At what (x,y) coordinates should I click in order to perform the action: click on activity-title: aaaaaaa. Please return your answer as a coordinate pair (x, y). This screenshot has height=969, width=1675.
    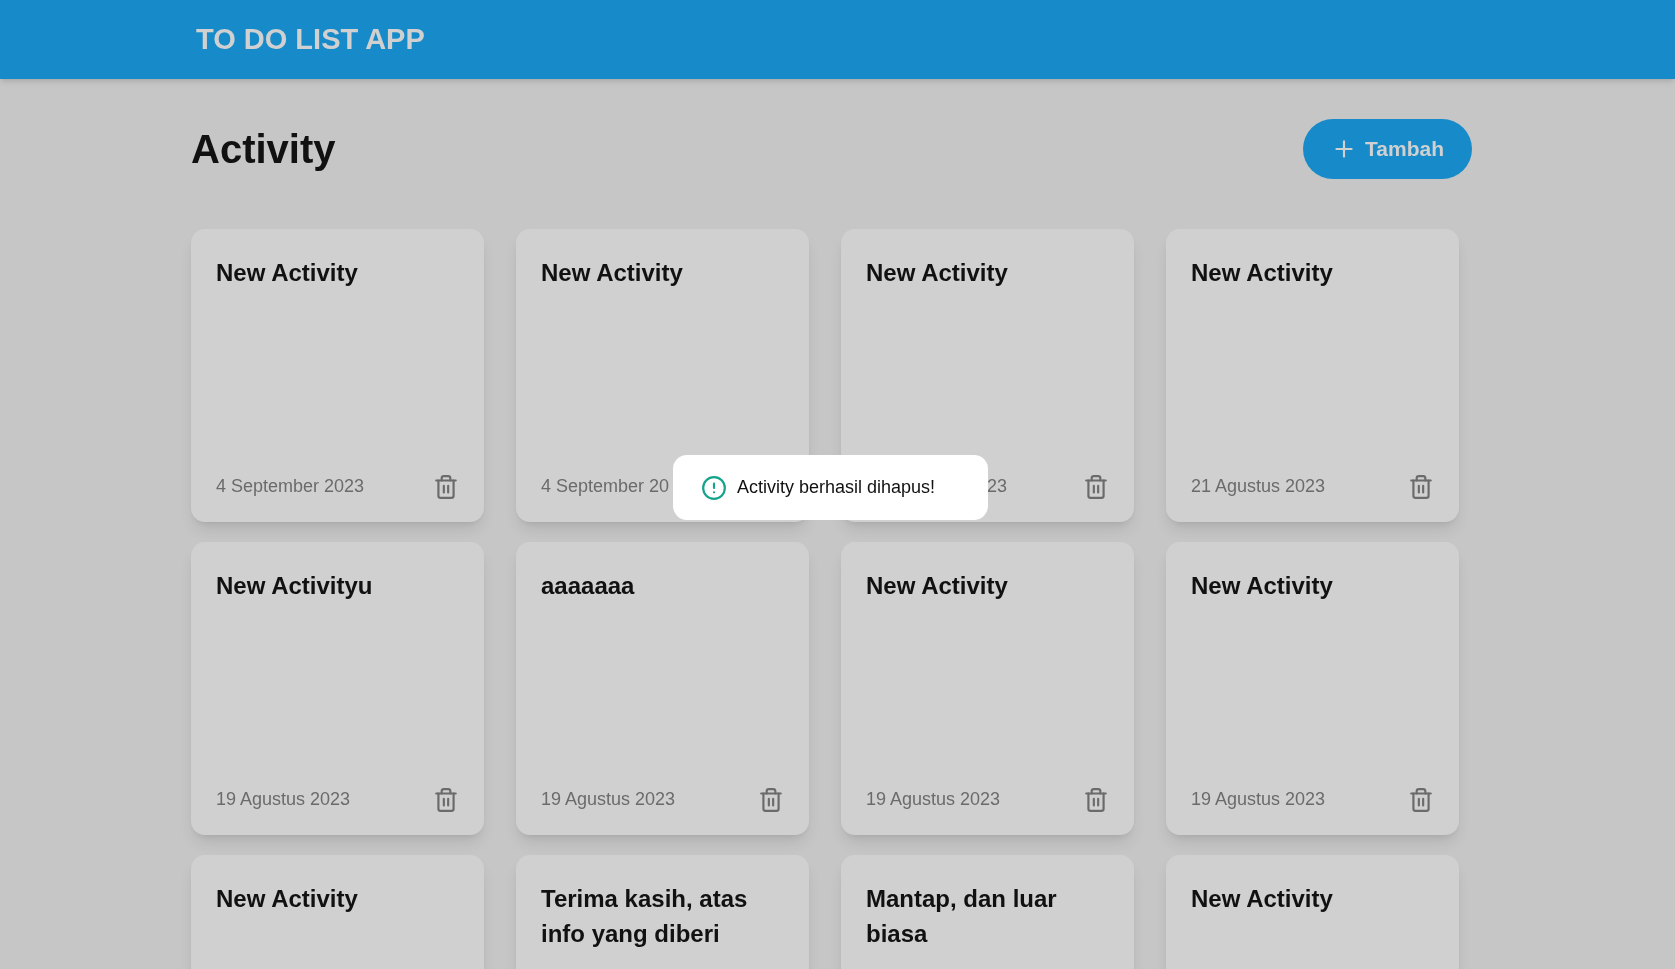
    Looking at the image, I should click on (588, 586).